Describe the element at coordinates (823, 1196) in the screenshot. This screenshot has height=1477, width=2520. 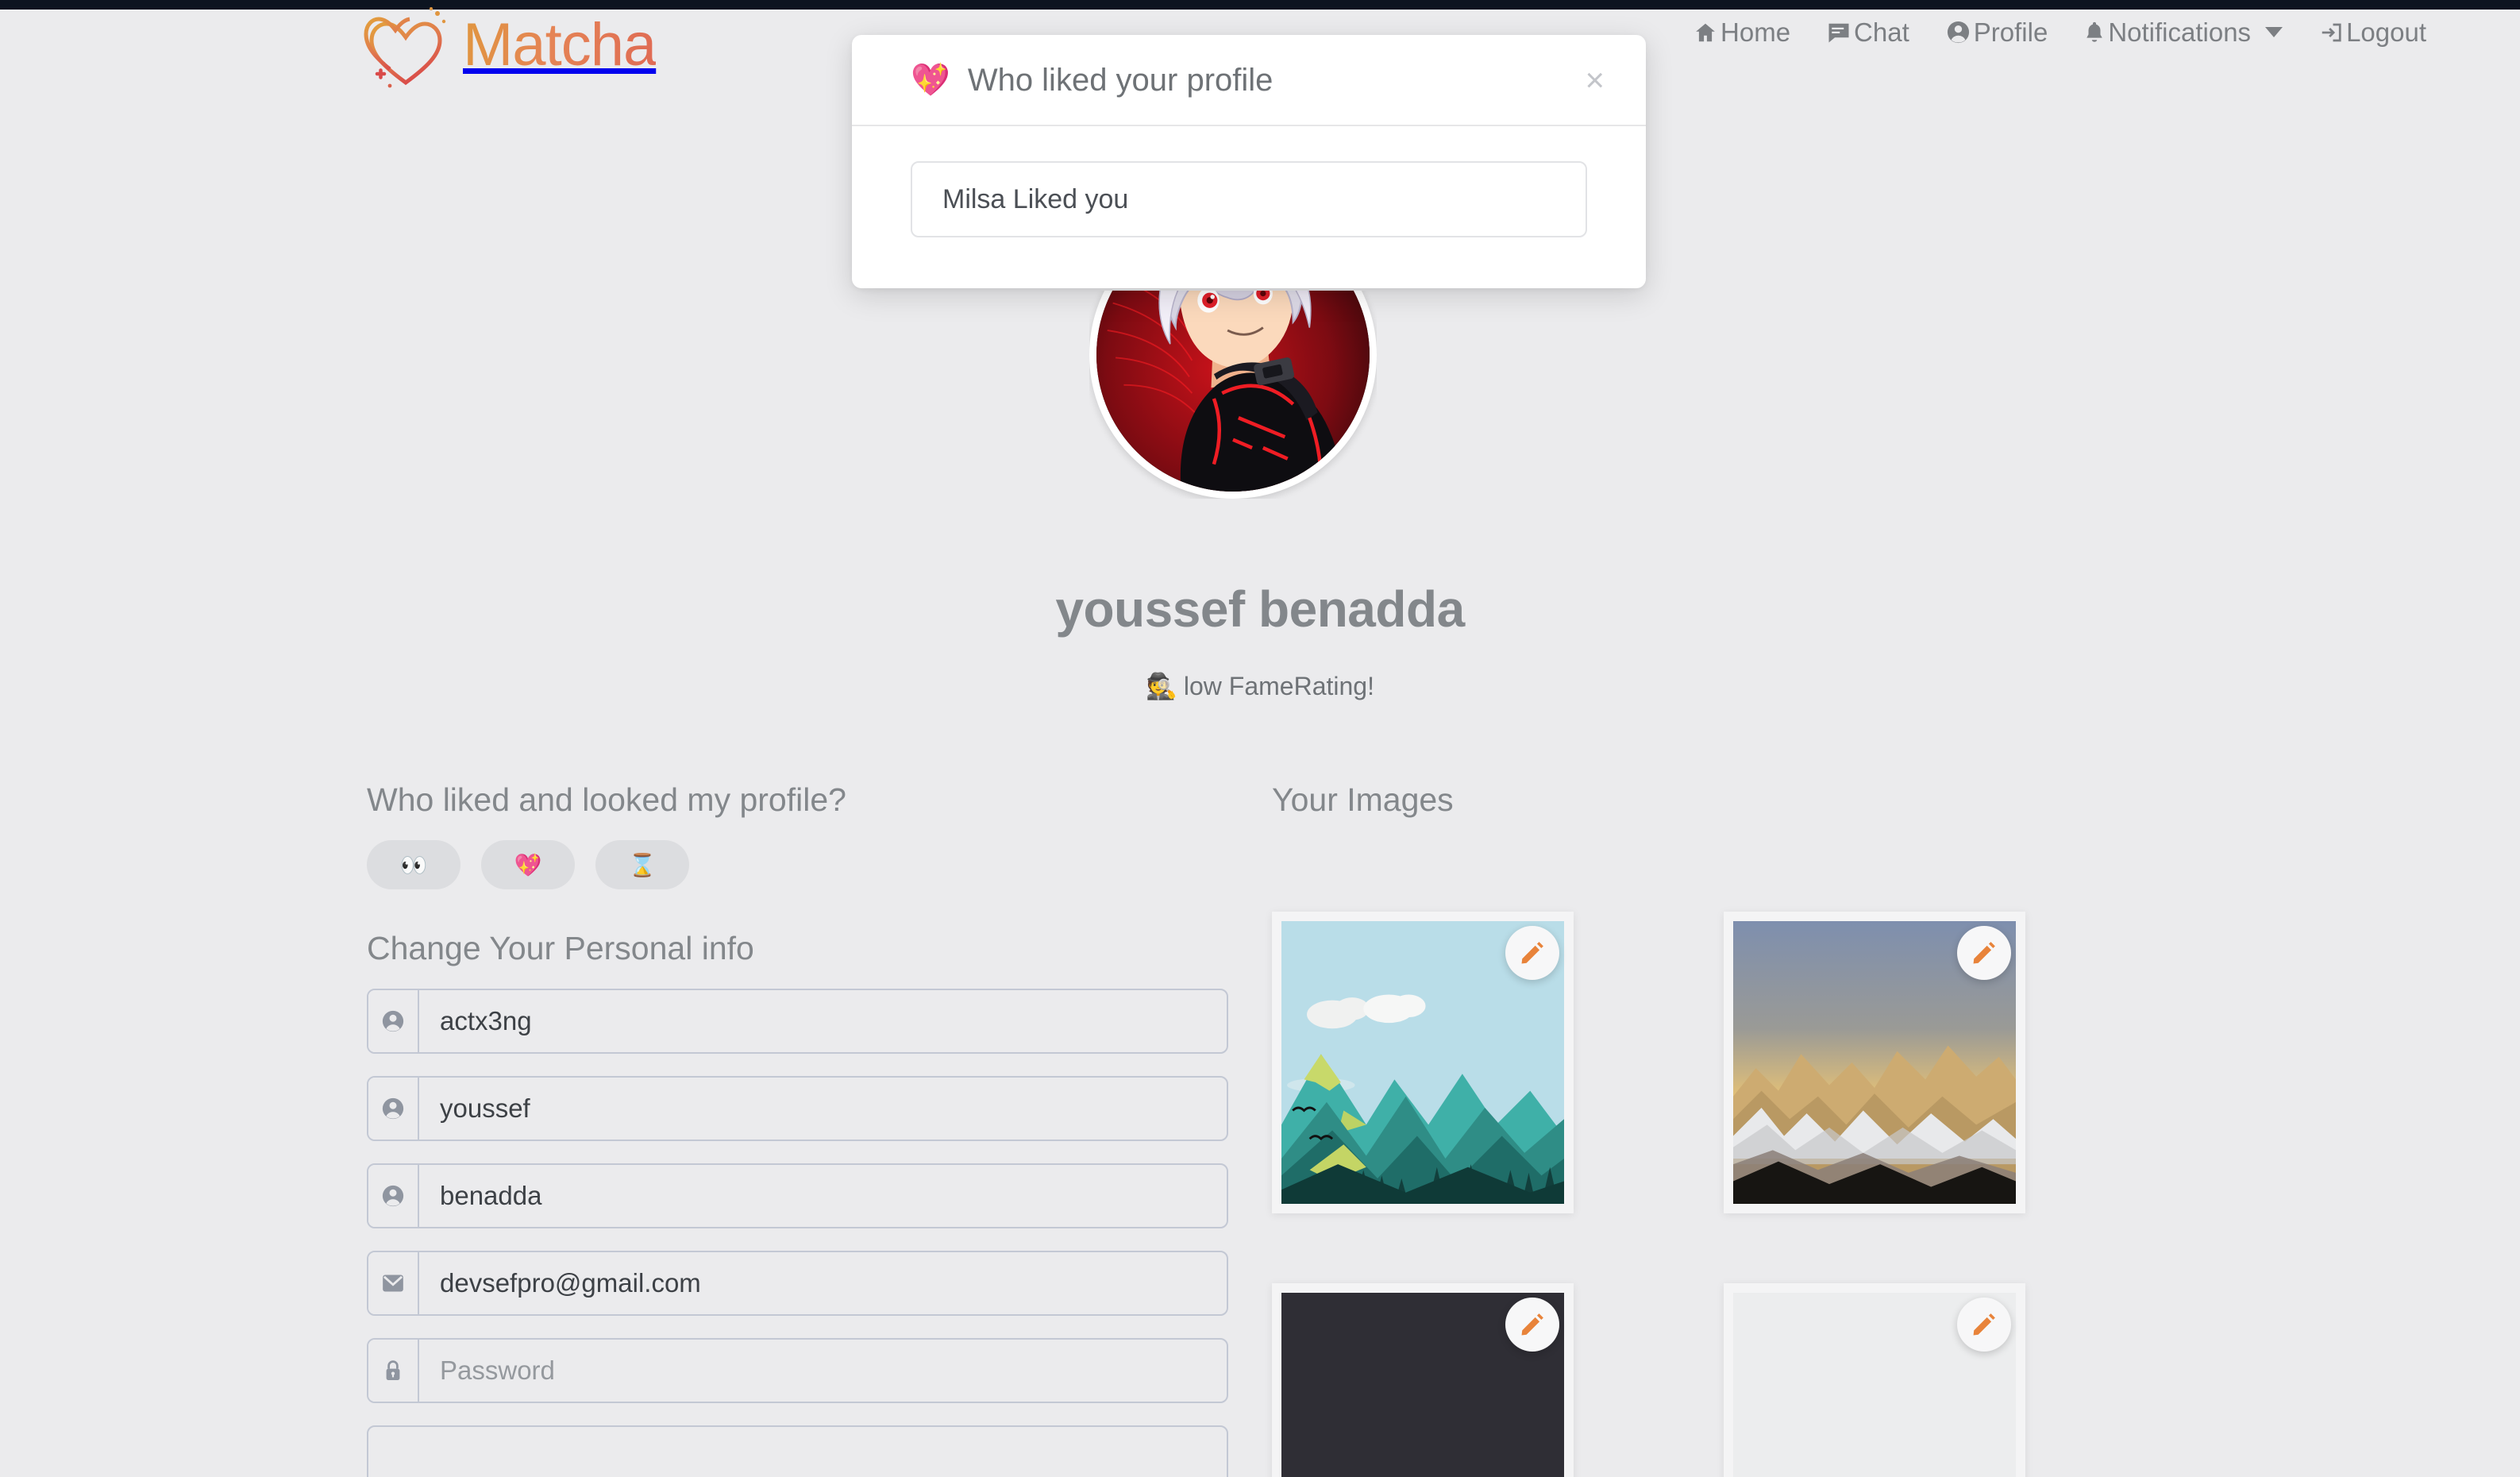
I see `lastname-input` at that location.